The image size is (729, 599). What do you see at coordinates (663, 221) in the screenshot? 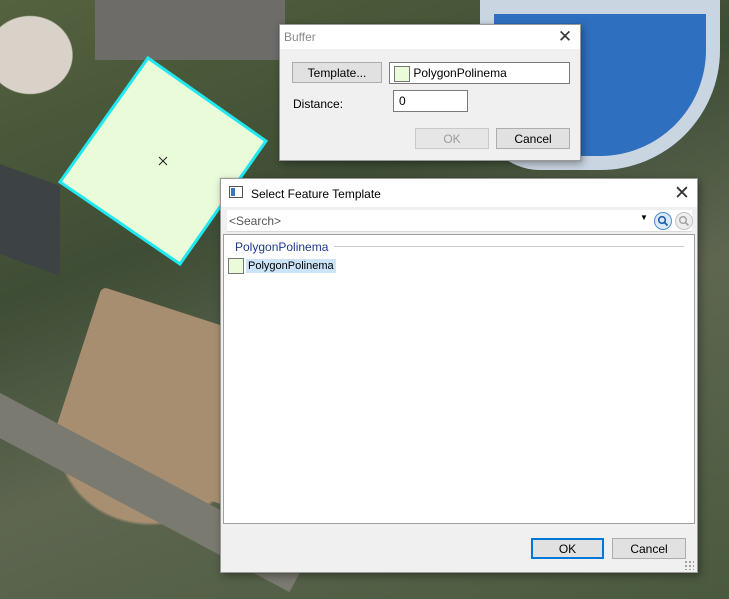
I see `search-icon` at bounding box center [663, 221].